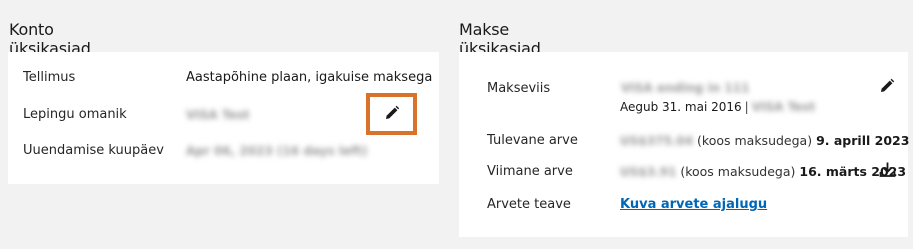  Describe the element at coordinates (738, 171) in the screenshot. I see `last-invoice-tax-note: (koos maksudega)` at that location.